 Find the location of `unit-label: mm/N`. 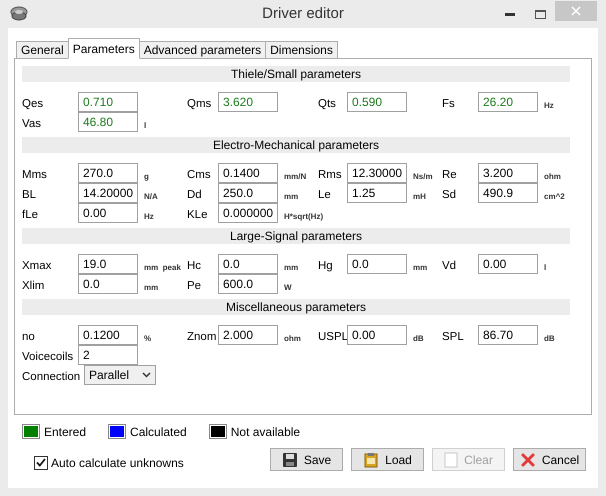

unit-label: mm/N is located at coordinates (294, 175).